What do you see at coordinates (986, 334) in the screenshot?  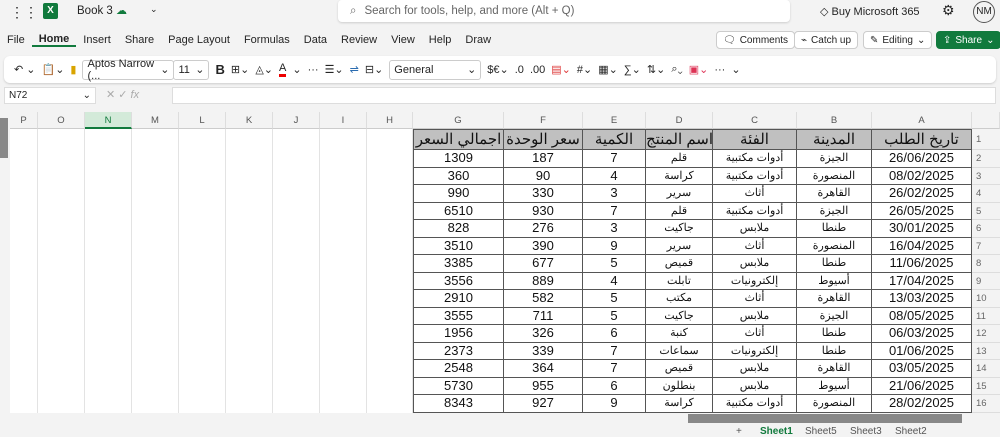 I see `row-header: 12` at bounding box center [986, 334].